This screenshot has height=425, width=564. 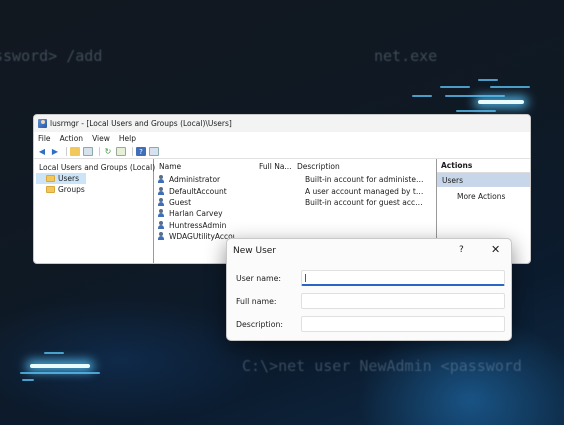 What do you see at coordinates (406, 56) in the screenshot?
I see `bg-code-line-2: net.exe` at bounding box center [406, 56].